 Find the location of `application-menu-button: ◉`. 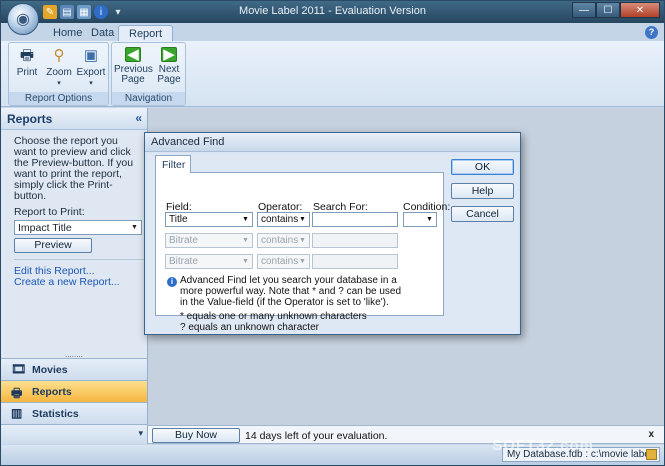

application-menu-button: ◉ is located at coordinates (23, 19).